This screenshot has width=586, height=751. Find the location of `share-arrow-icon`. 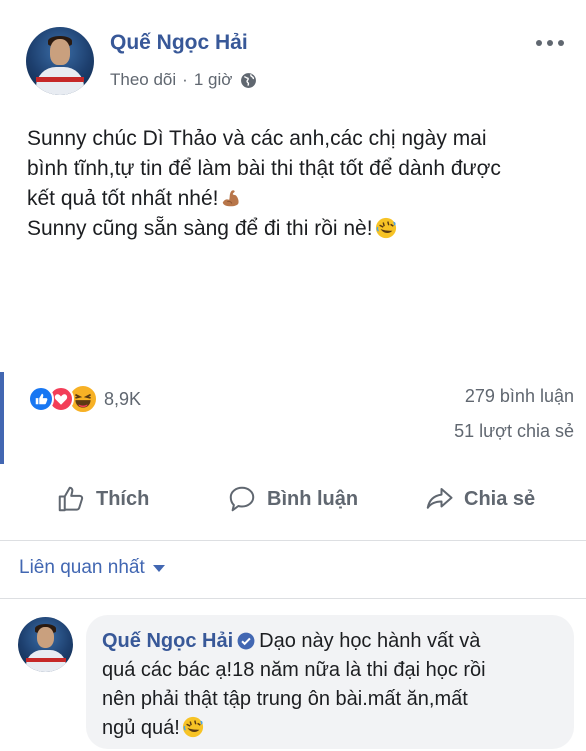

share-arrow-icon is located at coordinates (439, 498).